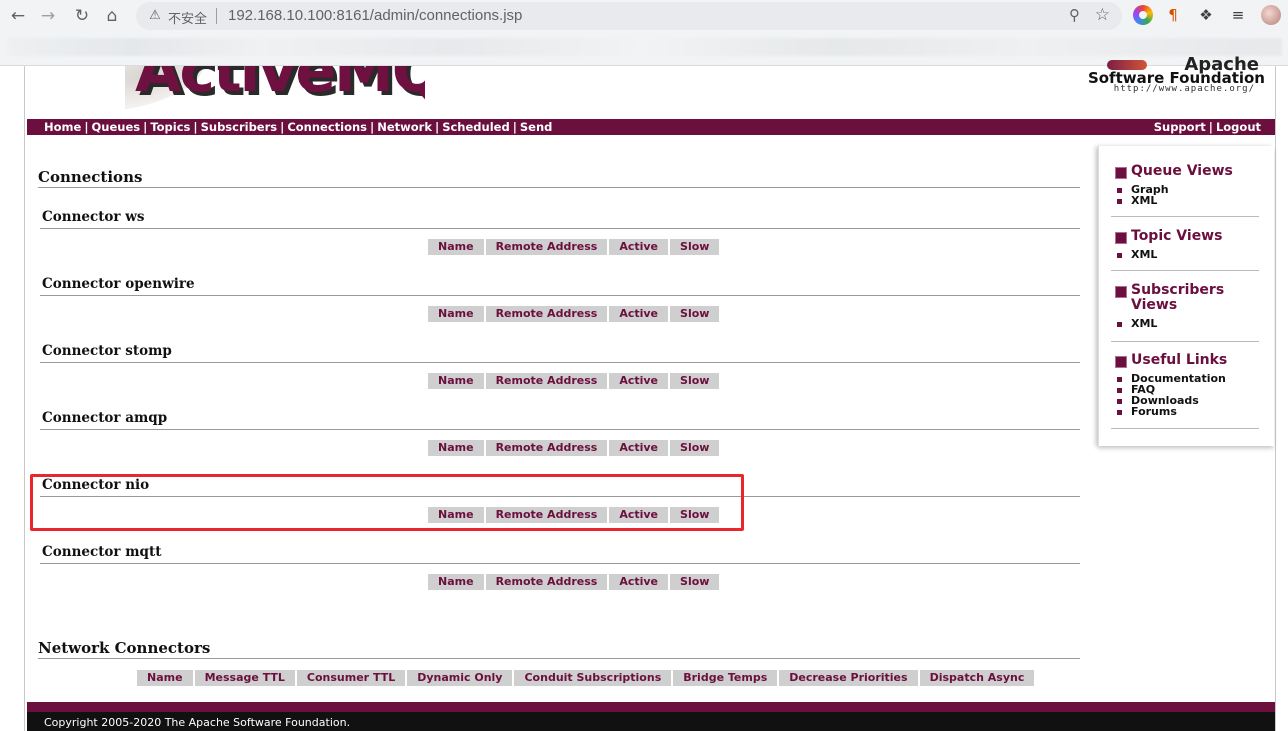  Describe the element at coordinates (475, 127) in the screenshot. I see `nav-scheduled: Scheduled` at that location.